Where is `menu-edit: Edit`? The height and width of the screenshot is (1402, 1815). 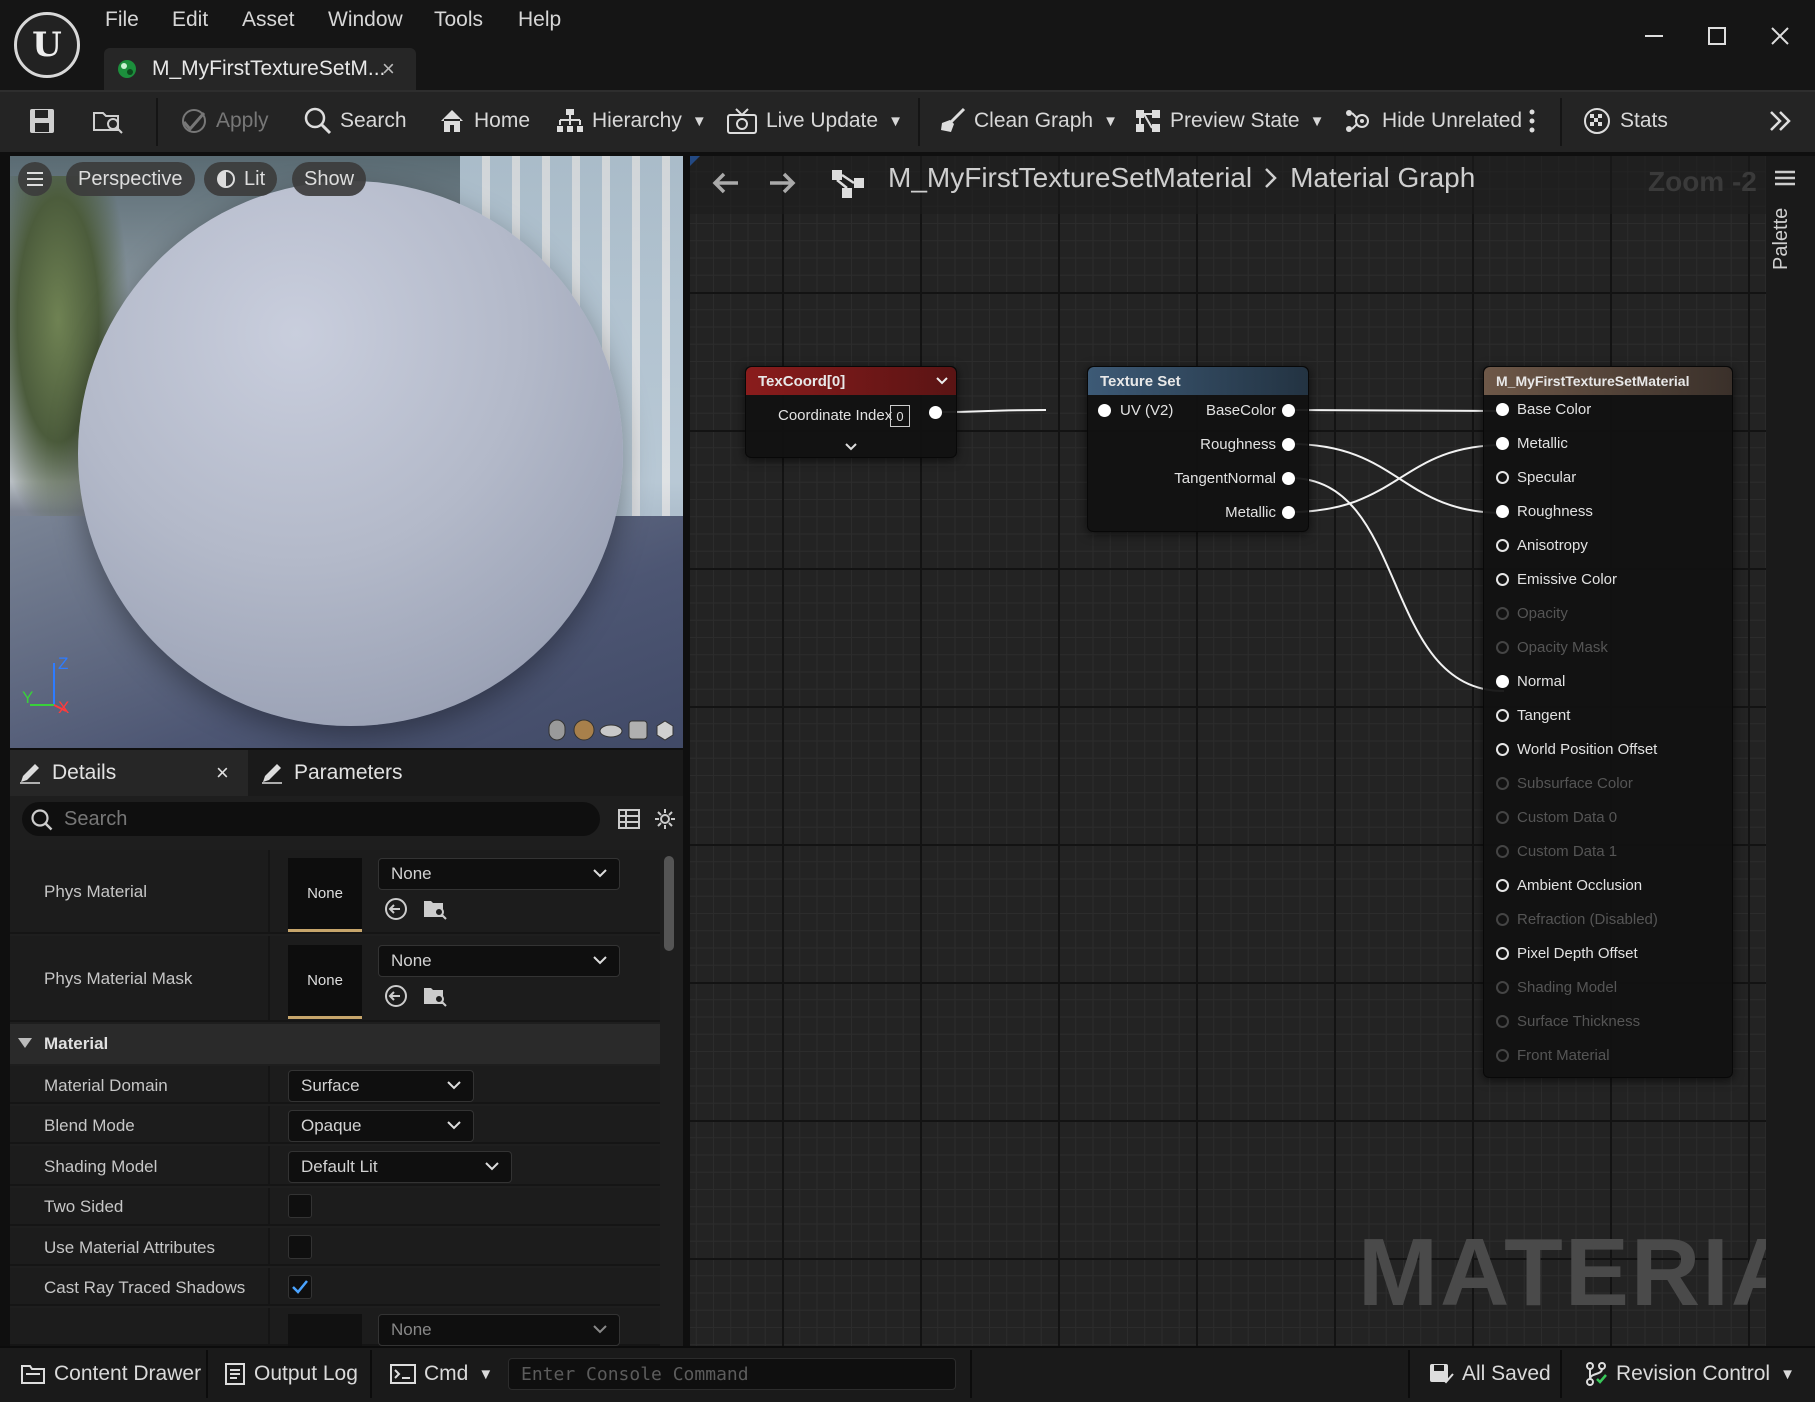 menu-edit: Edit is located at coordinates (190, 20).